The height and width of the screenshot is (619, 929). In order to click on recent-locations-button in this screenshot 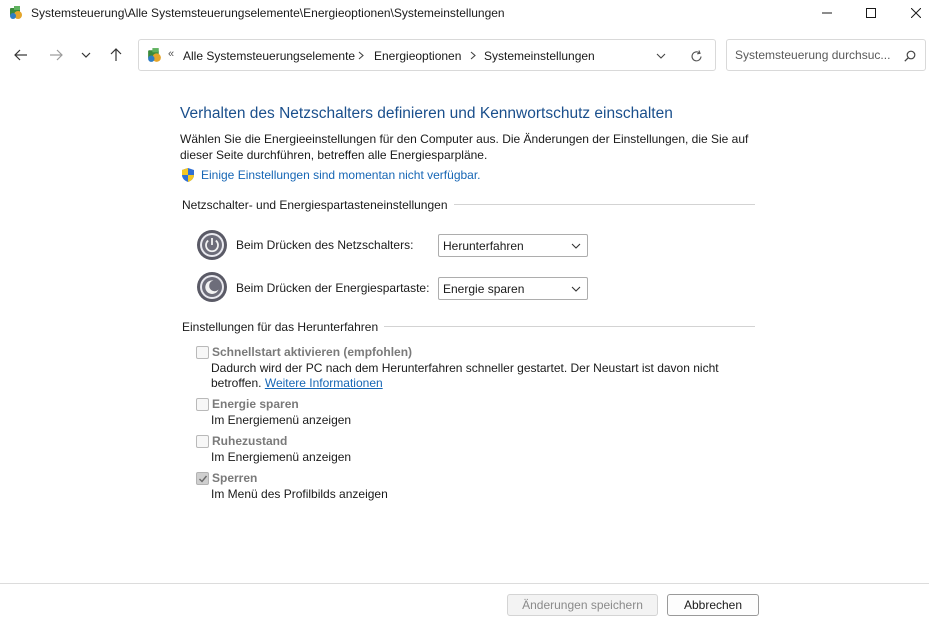, I will do `click(86, 55)`.